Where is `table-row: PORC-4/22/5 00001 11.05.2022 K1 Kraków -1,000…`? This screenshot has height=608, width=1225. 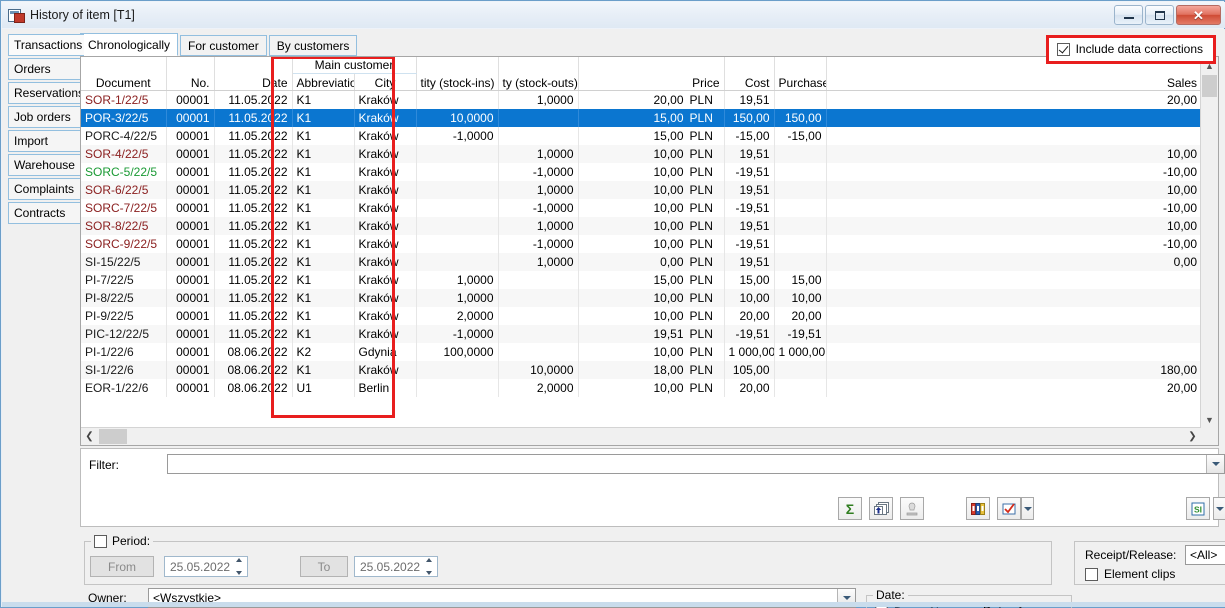 table-row: PORC-4/22/5 00001 11.05.2022 K1 Kraków -1,000… is located at coordinates (641, 136).